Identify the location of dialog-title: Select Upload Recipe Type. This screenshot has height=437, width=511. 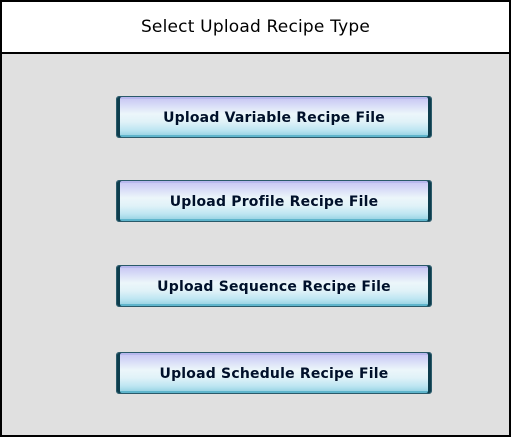
(255, 27).